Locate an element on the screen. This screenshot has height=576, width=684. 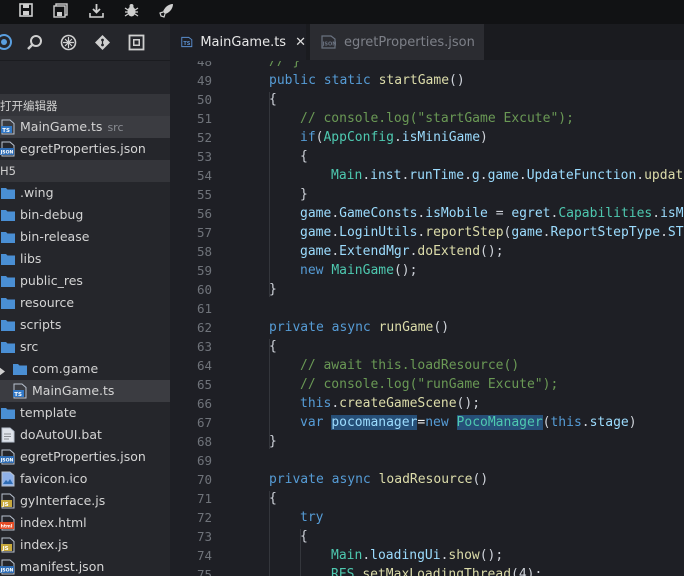
code-line: 70 private async loadResource() is located at coordinates (427, 479).